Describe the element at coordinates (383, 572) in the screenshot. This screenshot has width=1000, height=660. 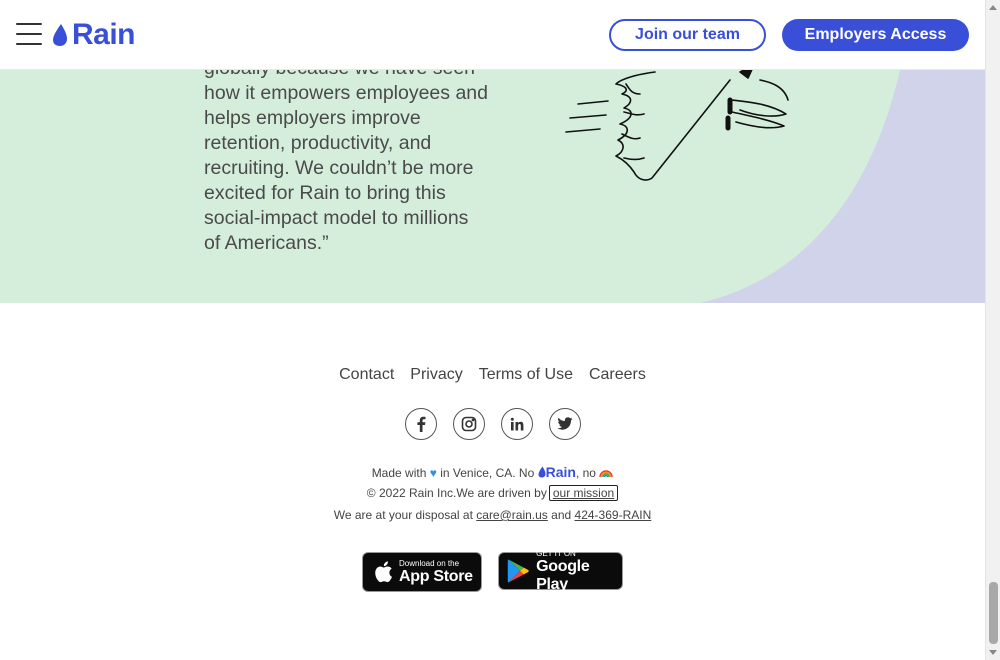
I see `apple-icon` at that location.